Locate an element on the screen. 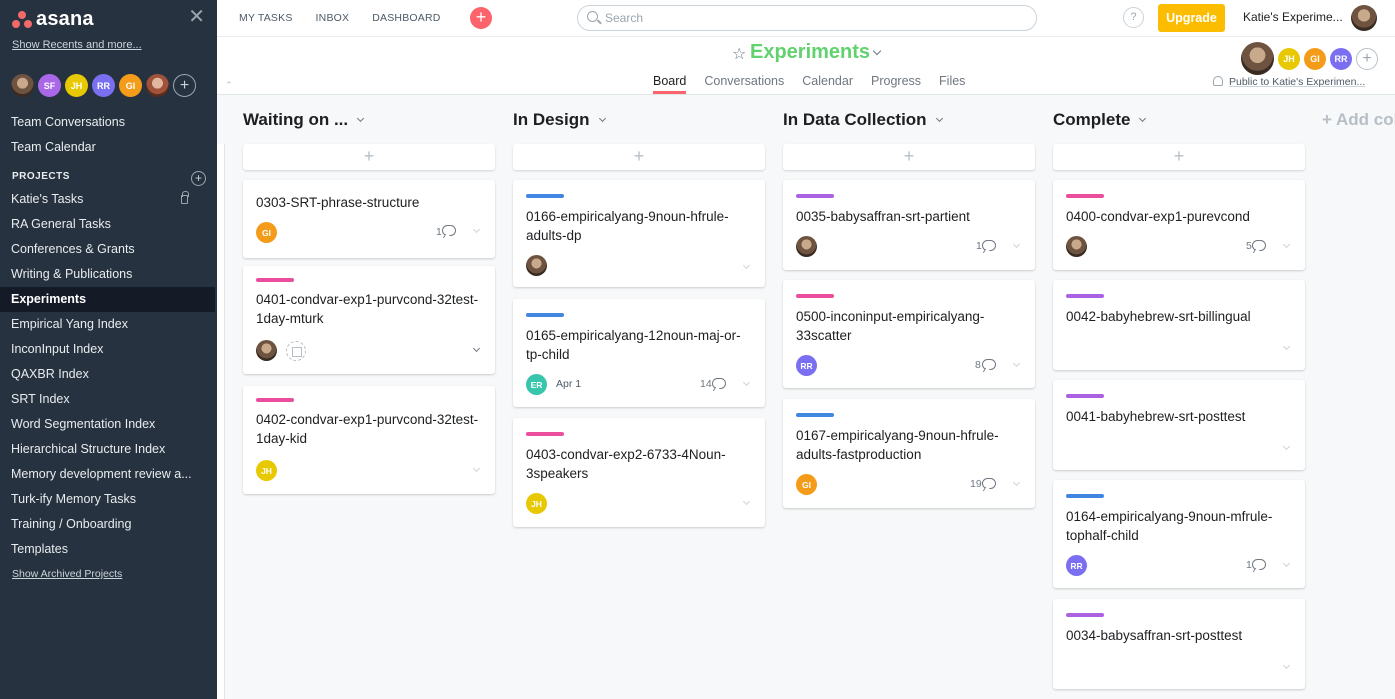 The width and height of the screenshot is (1395, 699). task-card: 0035-babysaffran-srt-partient 1 is located at coordinates (909, 225).